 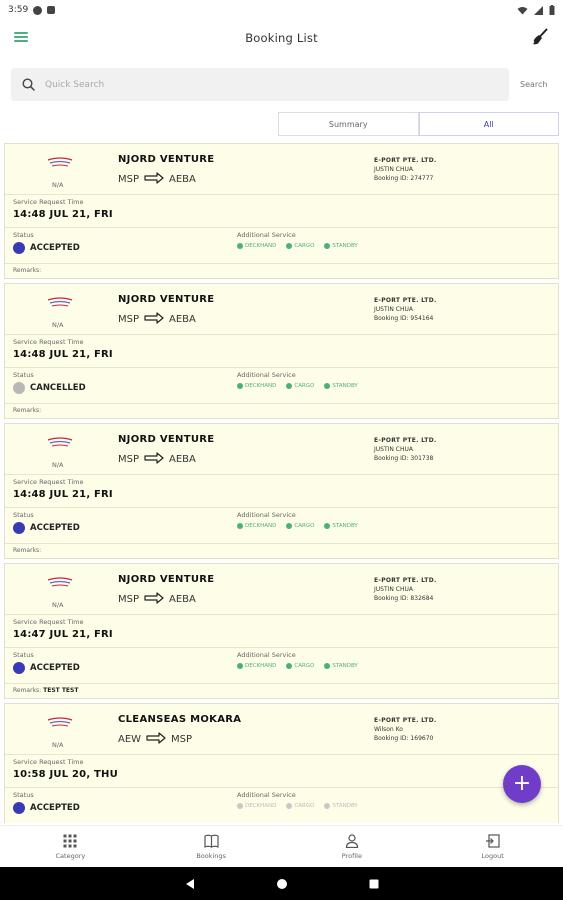 What do you see at coordinates (533, 84) in the screenshot?
I see `search-button: Search` at bounding box center [533, 84].